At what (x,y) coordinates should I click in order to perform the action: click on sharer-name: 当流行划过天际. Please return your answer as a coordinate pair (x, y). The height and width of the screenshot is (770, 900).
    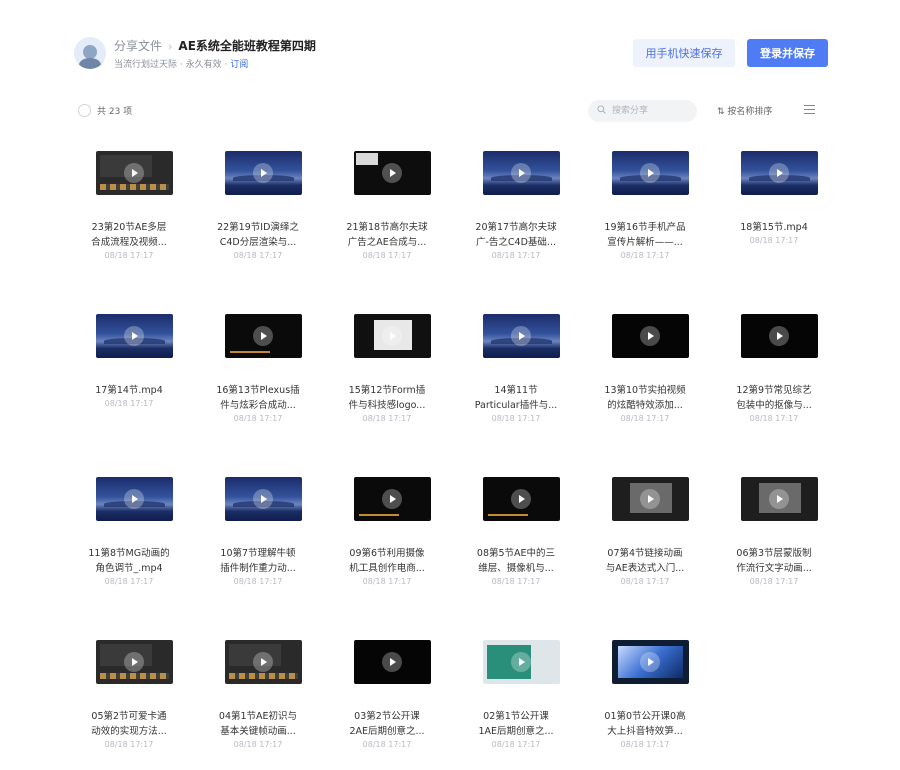
    Looking at the image, I should click on (145, 65).